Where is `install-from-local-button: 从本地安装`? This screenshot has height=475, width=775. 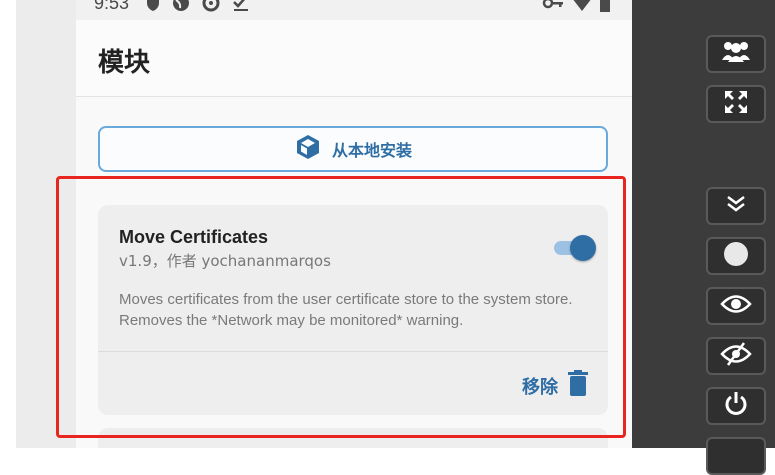
install-from-local-button: 从本地安装 is located at coordinates (353, 149).